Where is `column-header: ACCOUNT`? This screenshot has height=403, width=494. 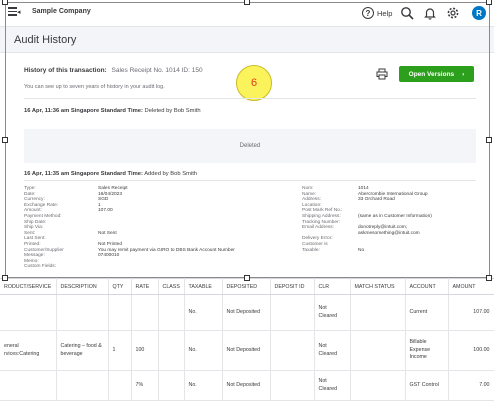 column-header: ACCOUNT is located at coordinates (427, 286).